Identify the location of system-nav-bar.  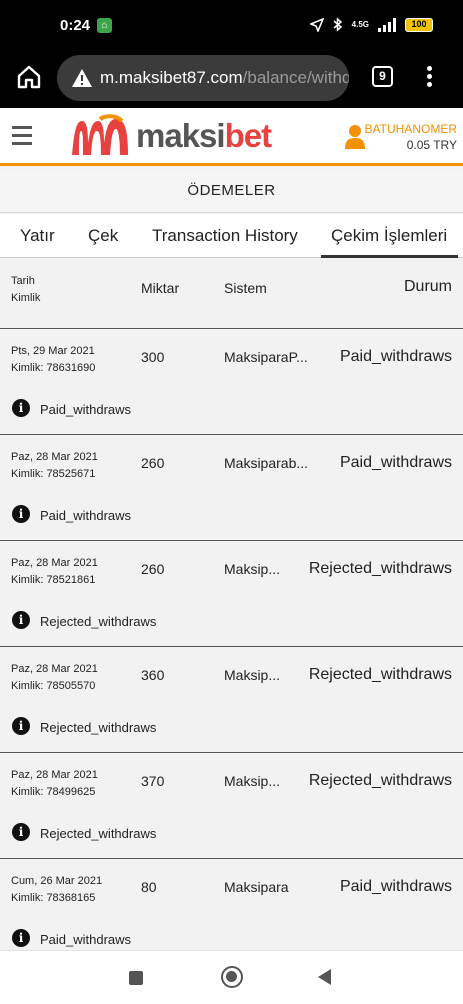
(231, 977).